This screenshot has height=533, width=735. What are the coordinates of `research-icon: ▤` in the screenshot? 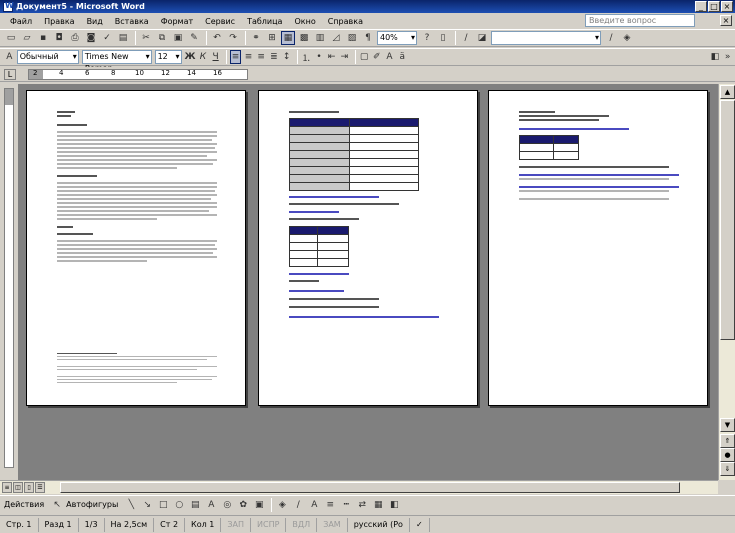 It's located at (123, 38).